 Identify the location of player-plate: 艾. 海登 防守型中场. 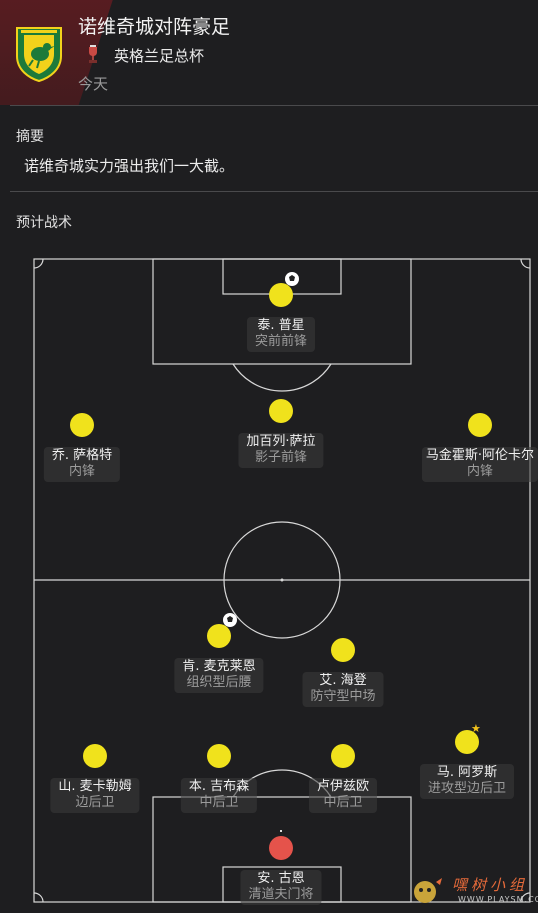
(343, 689).